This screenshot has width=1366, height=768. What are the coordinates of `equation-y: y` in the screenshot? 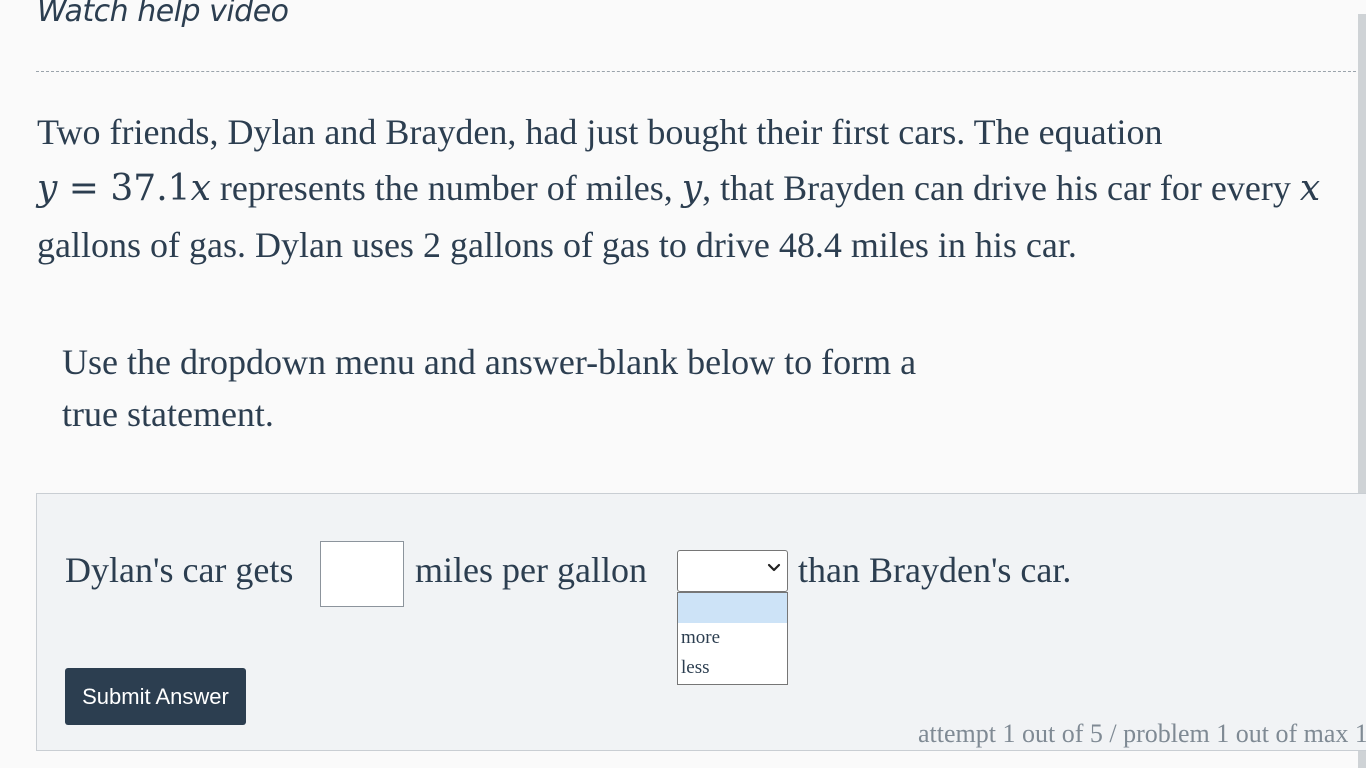 It's located at (47, 188).